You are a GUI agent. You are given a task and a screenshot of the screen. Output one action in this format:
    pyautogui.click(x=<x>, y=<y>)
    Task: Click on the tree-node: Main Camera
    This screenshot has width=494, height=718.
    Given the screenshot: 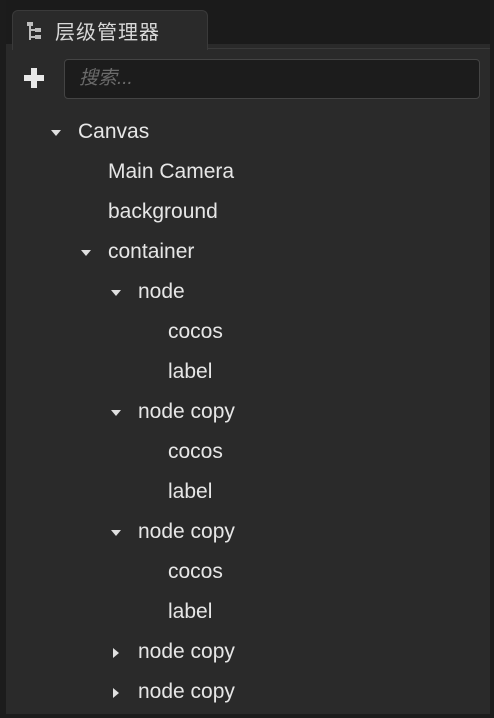 What is the action you would take?
    pyautogui.click(x=248, y=172)
    